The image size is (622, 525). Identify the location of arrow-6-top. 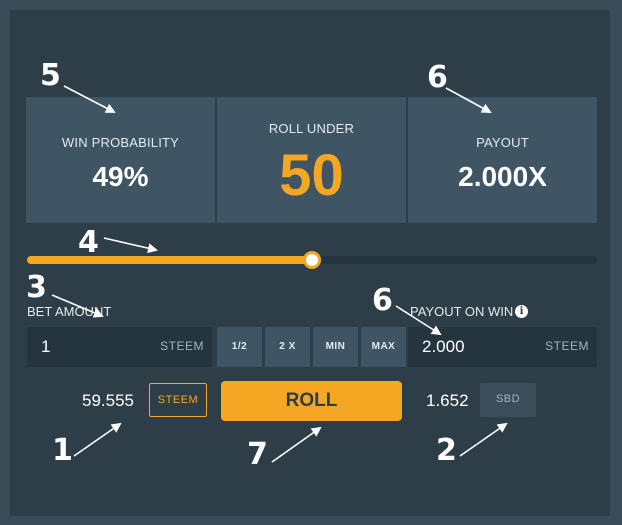
(468, 100).